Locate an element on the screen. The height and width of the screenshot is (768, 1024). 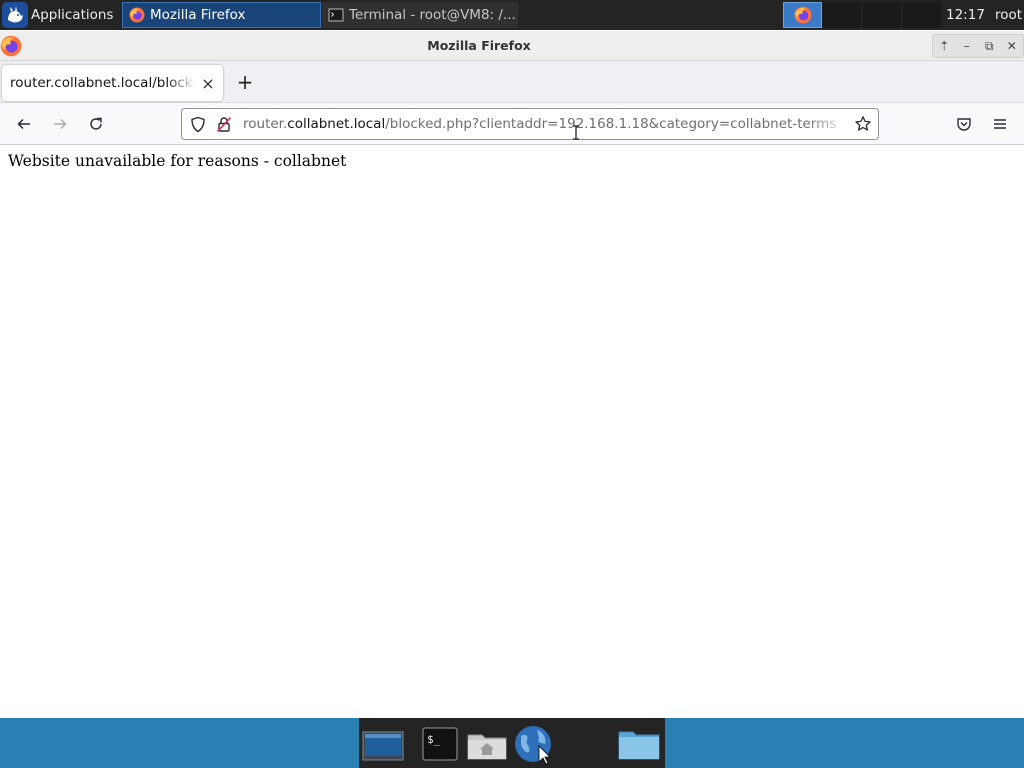
forward-button is located at coordinates (60, 124).